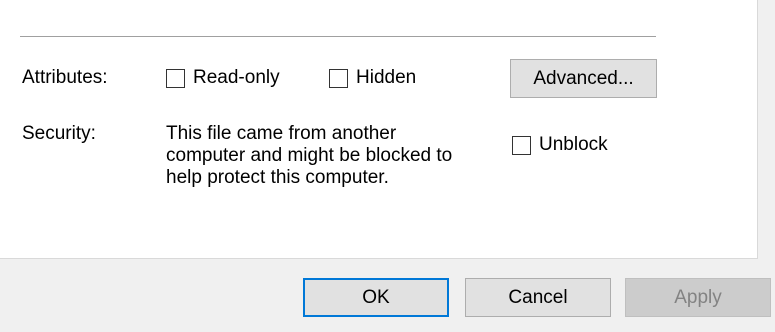 The height and width of the screenshot is (332, 775). What do you see at coordinates (65, 77) in the screenshot?
I see `attributes-label: Attributes:` at bounding box center [65, 77].